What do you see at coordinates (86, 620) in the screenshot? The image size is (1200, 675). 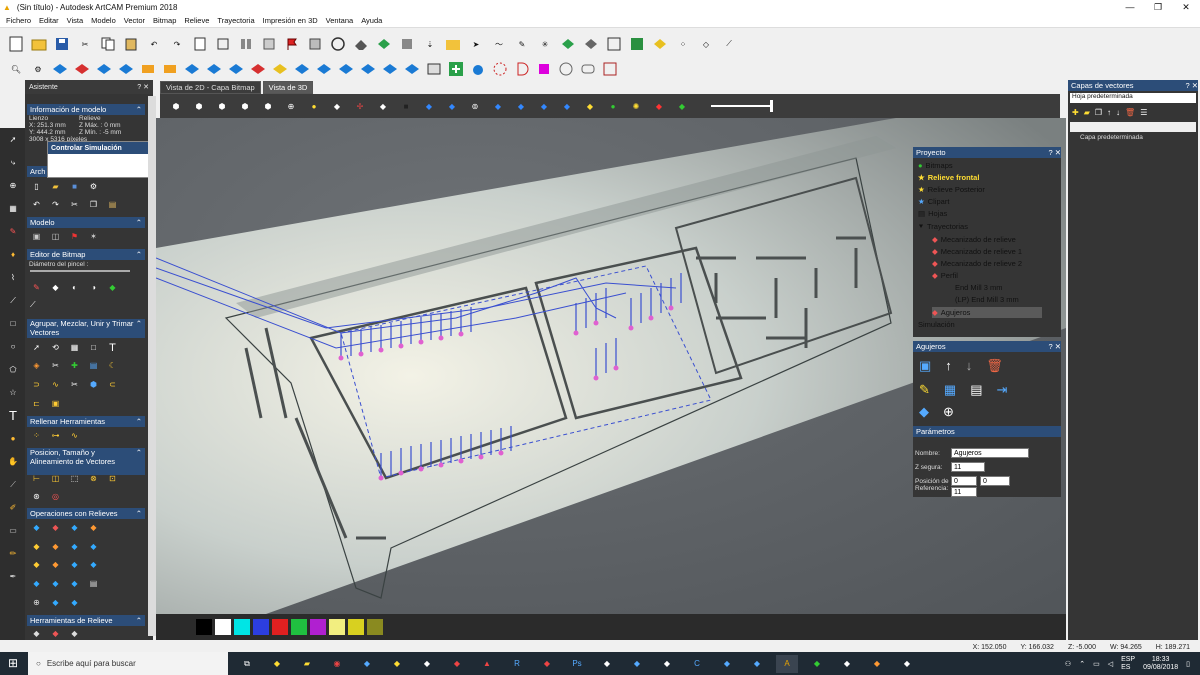 I see `herramientas-section-header: Herramientas de Relieve ⌃` at bounding box center [86, 620].